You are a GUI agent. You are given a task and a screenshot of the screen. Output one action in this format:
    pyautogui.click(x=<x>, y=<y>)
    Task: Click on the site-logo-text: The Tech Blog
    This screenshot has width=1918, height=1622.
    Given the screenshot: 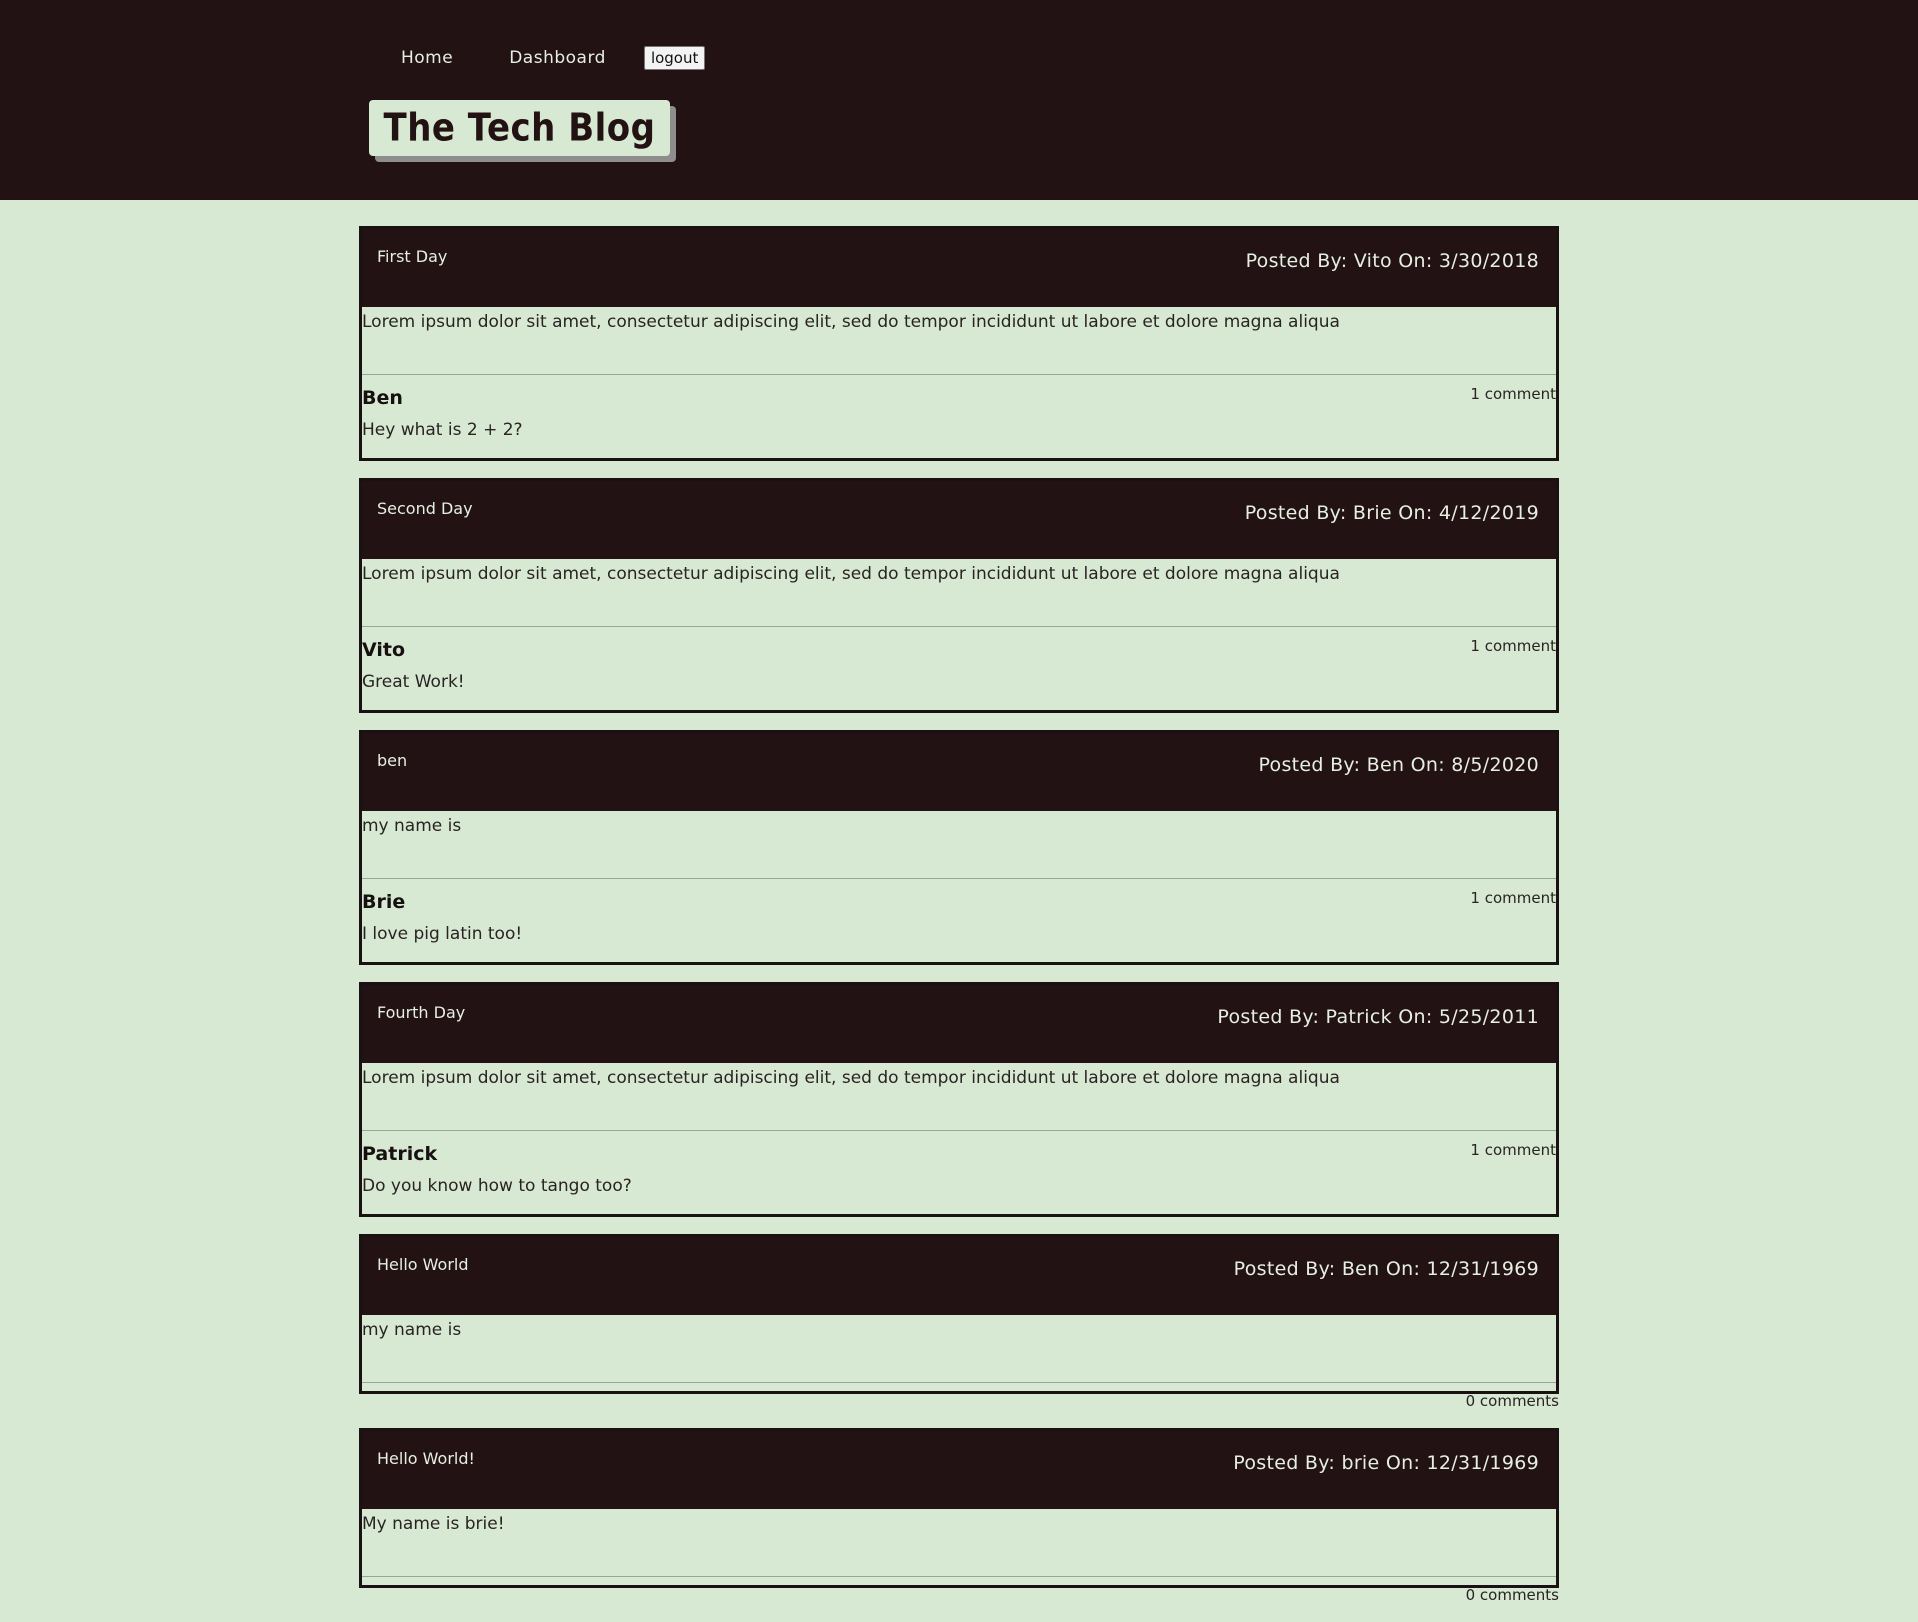 What is the action you would take?
    pyautogui.click(x=519, y=128)
    